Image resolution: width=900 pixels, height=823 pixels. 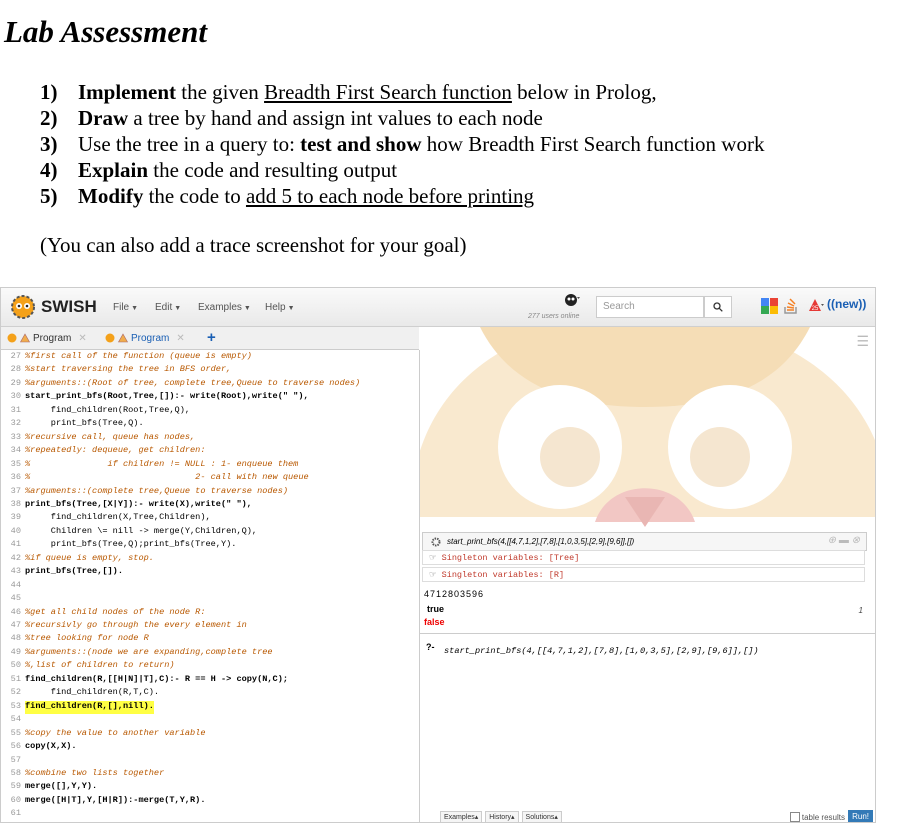 I want to click on code-line: 42 %if queue is empty, stop., so click(x=210, y=559).